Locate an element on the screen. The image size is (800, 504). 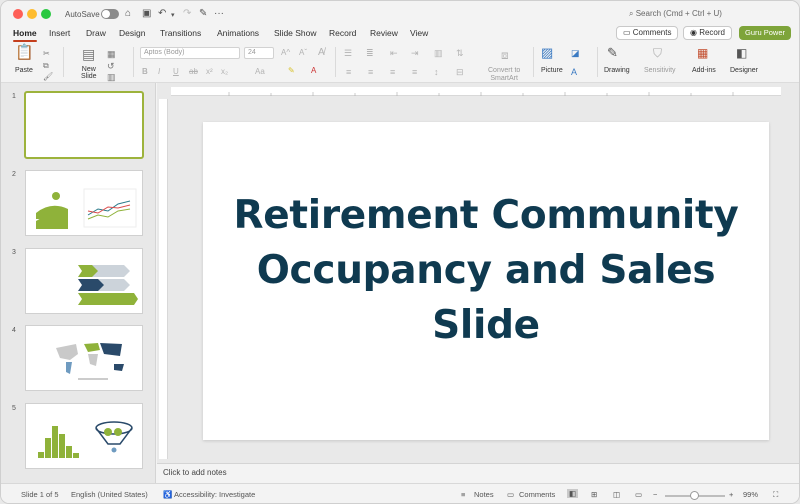
tab-insert: Insert is located at coordinates (59, 33).